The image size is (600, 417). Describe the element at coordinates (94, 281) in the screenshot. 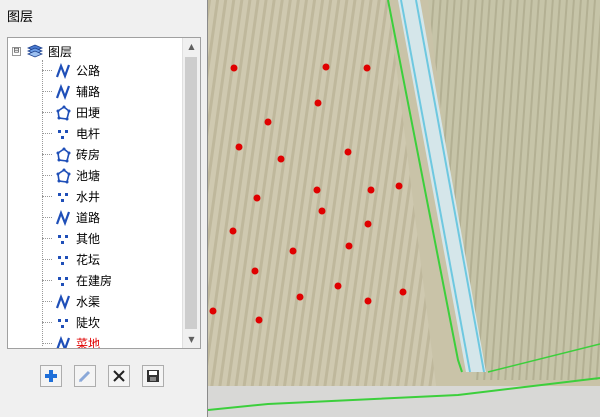

I see `layer-label: 在建房` at that location.